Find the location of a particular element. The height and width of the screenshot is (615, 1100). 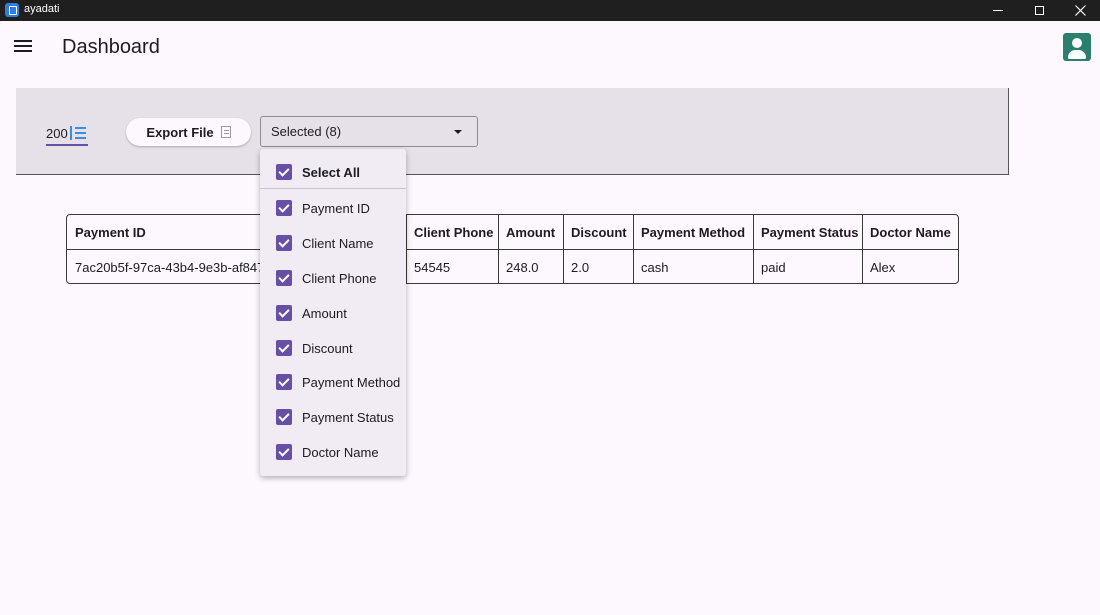

table-cell-doctor-name: Alex is located at coordinates (883, 267).